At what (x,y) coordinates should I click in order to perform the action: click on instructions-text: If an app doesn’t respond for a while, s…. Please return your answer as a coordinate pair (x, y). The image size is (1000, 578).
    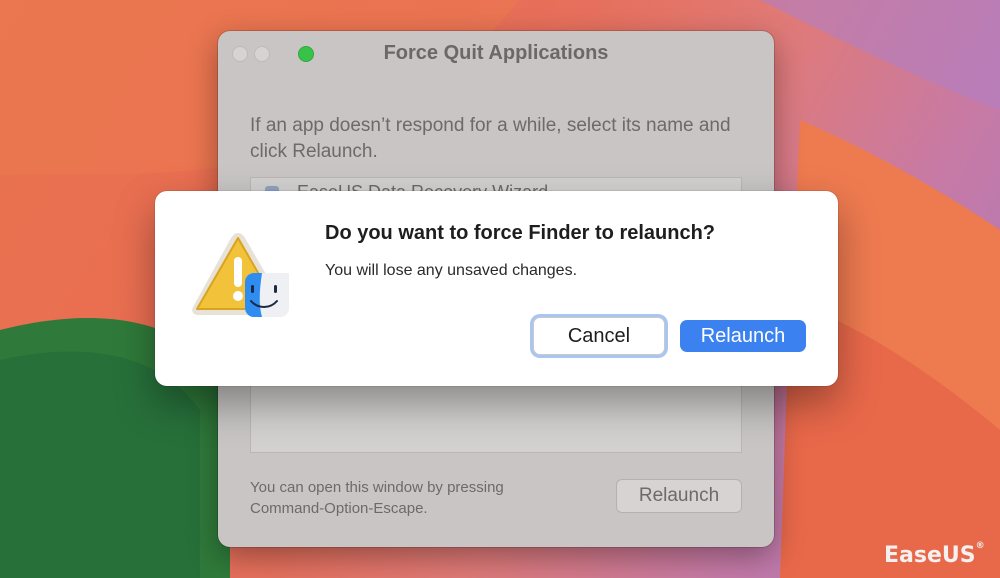
    Looking at the image, I should click on (490, 138).